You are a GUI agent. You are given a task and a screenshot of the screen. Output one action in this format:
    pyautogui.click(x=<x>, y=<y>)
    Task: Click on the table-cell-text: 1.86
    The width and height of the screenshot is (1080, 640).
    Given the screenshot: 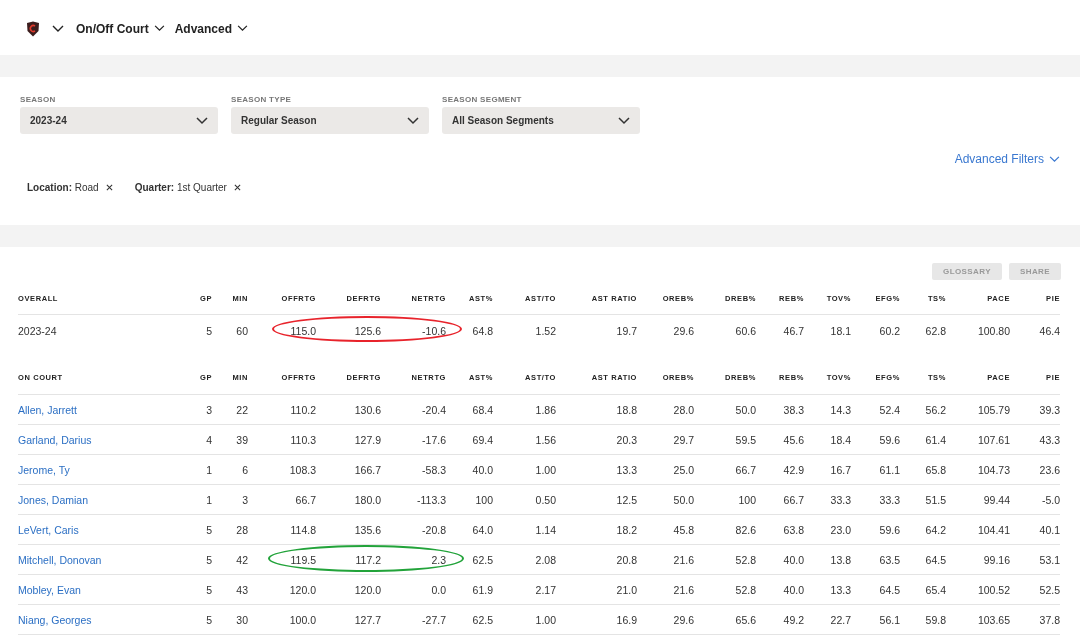 What is the action you would take?
    pyautogui.click(x=545, y=409)
    